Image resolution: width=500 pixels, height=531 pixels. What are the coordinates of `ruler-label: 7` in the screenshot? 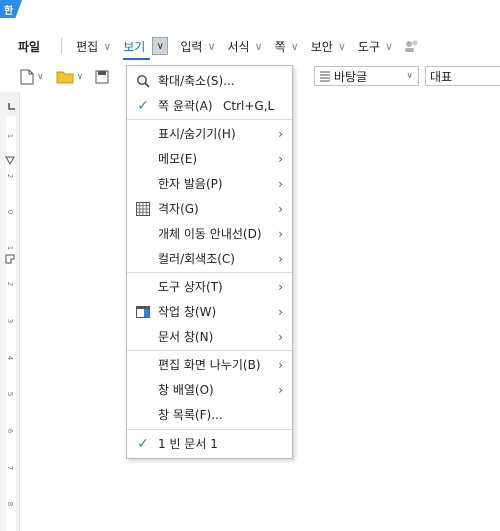 It's located at (10, 468).